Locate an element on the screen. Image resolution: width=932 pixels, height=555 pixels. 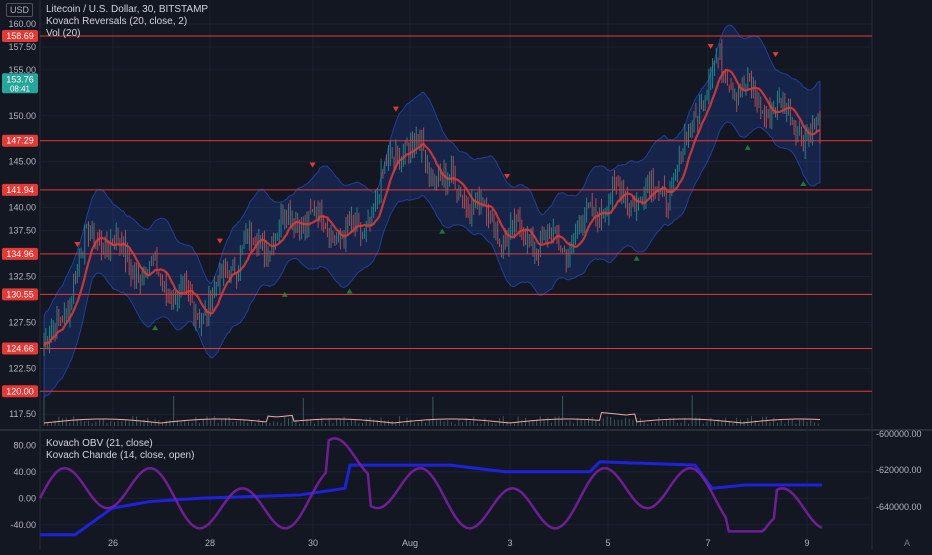
sub-left-tick-label: 0.00 is located at coordinates (27, 498).